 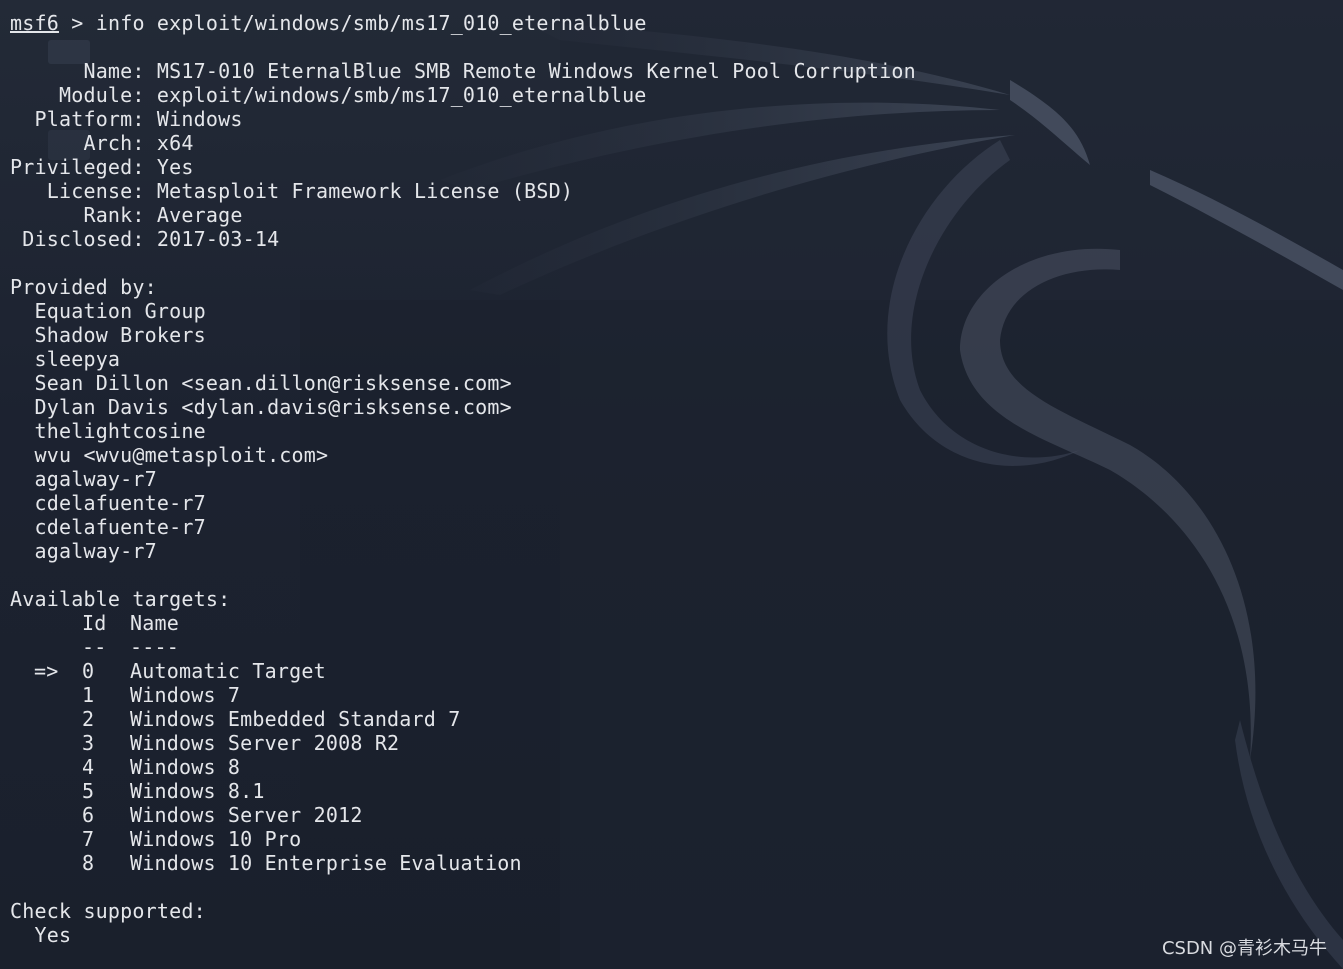 What do you see at coordinates (463, 623) in the screenshot?
I see `targets-column-header: Id Name` at bounding box center [463, 623].